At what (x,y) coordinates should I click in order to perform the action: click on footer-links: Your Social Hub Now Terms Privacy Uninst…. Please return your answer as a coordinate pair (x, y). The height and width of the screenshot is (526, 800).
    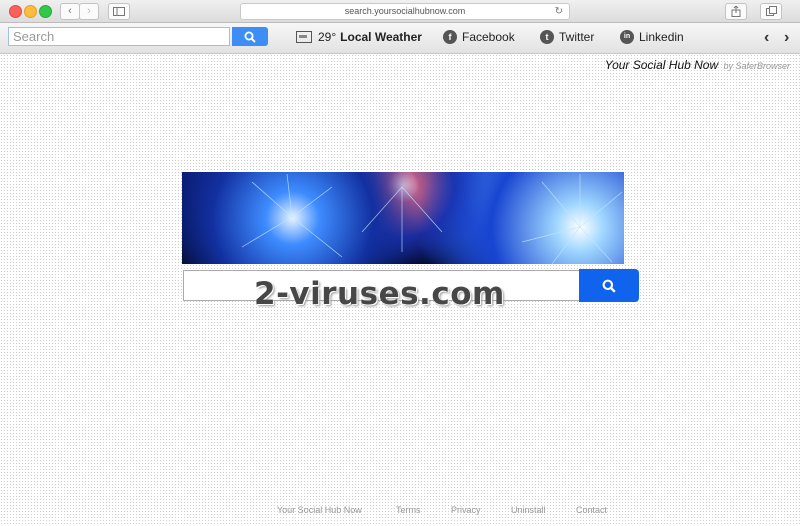
    Looking at the image, I should click on (400, 512).